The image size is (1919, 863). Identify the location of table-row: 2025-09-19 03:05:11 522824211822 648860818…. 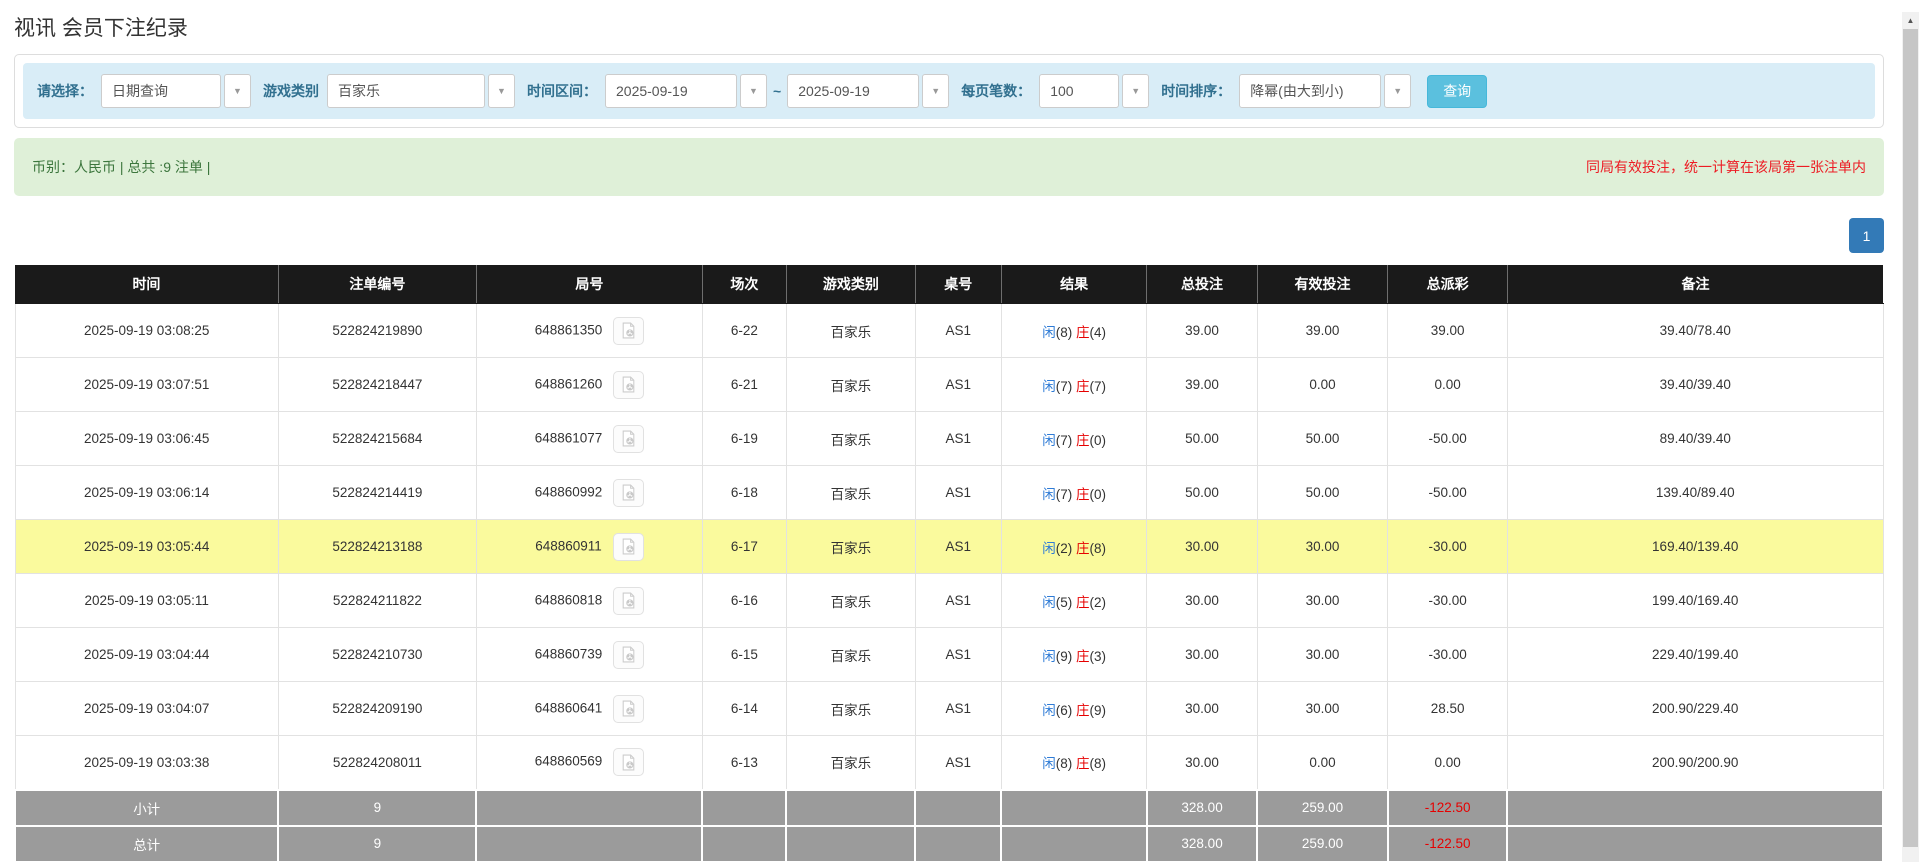
(949, 600).